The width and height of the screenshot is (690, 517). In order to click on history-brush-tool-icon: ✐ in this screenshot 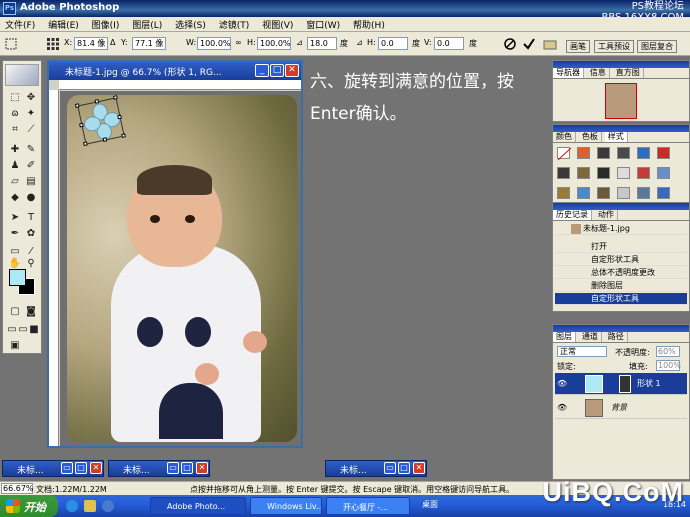, I will do `click(31, 166)`.